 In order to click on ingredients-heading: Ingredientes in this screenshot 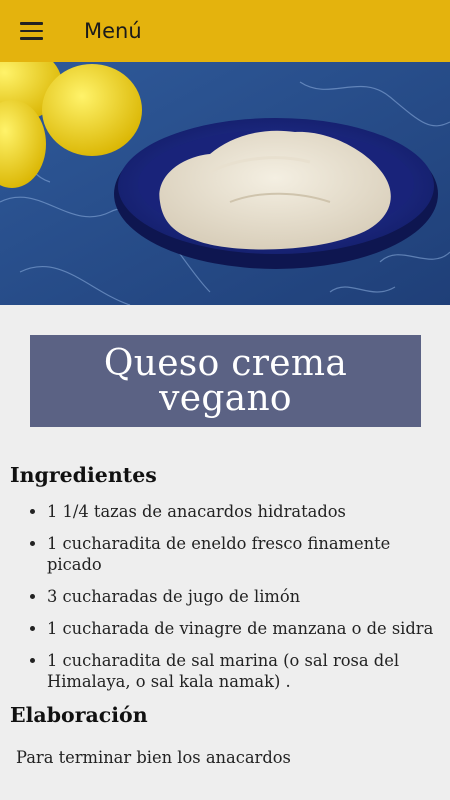, I will do `click(83, 475)`.